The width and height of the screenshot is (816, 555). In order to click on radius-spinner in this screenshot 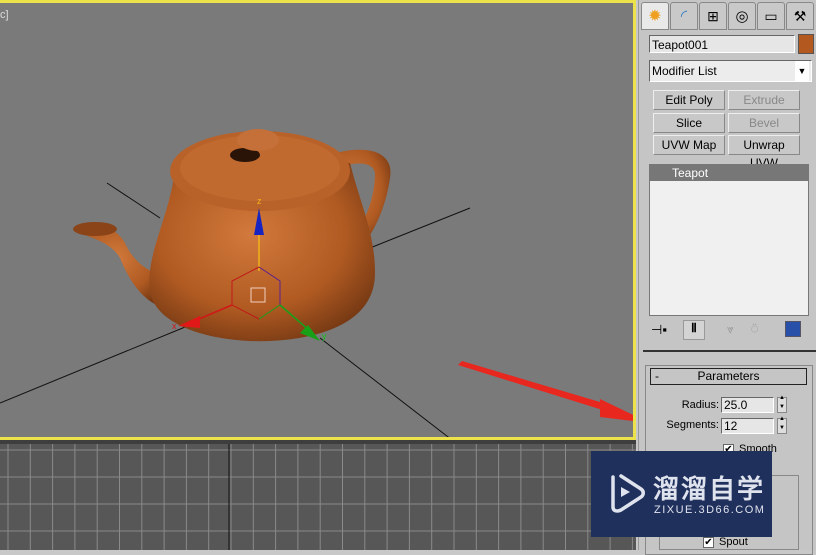, I will do `click(782, 404)`.